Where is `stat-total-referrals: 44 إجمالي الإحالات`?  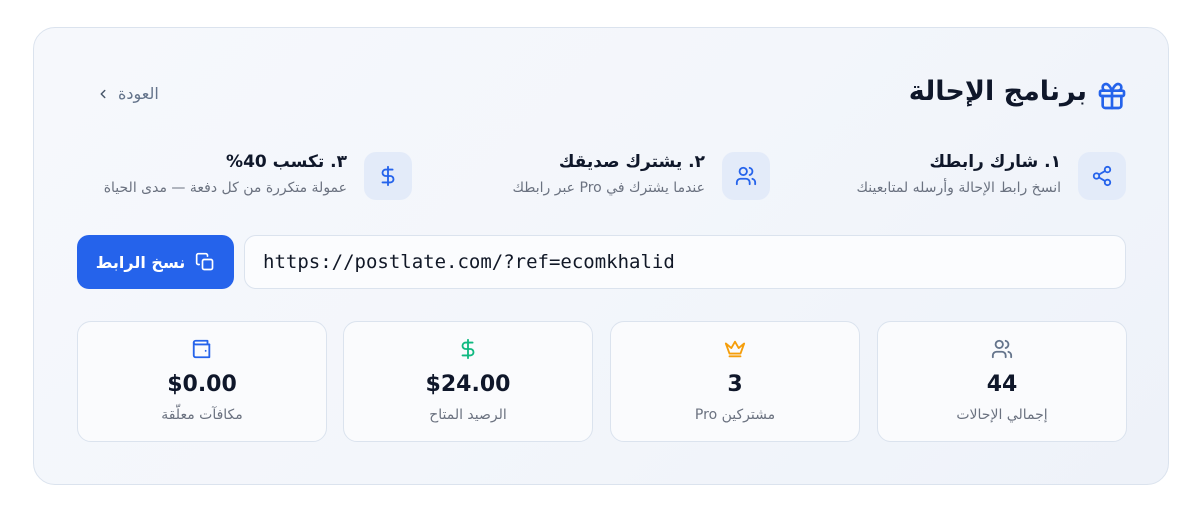
stat-total-referrals: 44 إجمالي الإحالات is located at coordinates (1002, 381).